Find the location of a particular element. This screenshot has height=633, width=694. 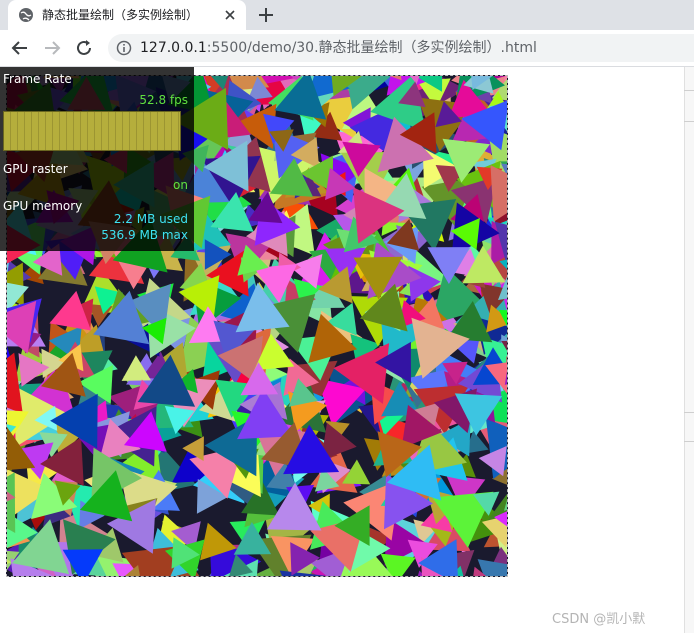

info-icon is located at coordinates (124, 48).